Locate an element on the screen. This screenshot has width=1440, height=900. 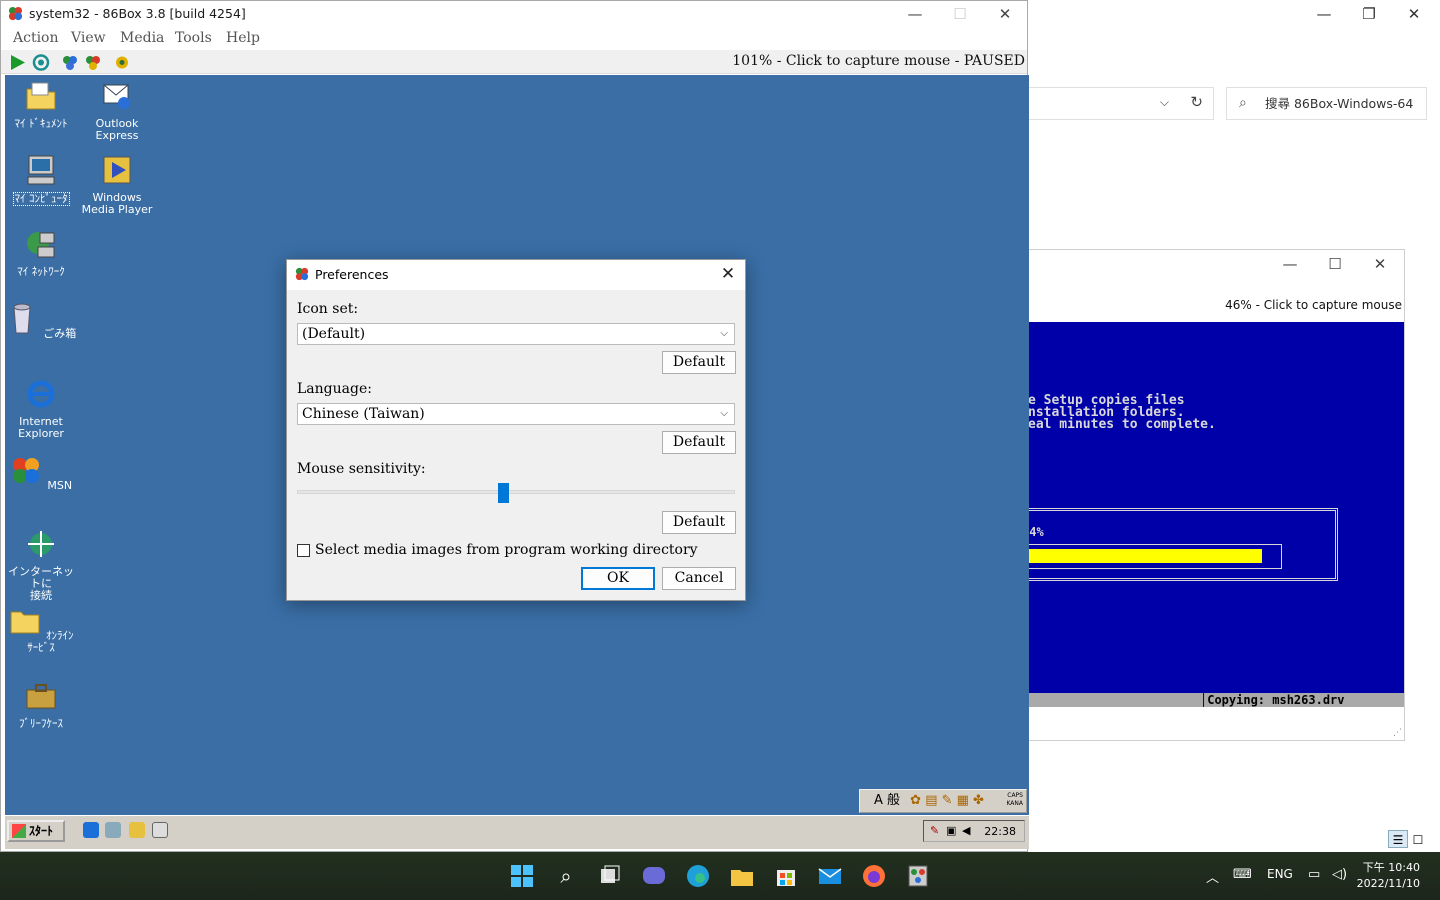
icon-label: ﾌﾞﾘｰﾌｹｰｽ is located at coordinates (41, 723).